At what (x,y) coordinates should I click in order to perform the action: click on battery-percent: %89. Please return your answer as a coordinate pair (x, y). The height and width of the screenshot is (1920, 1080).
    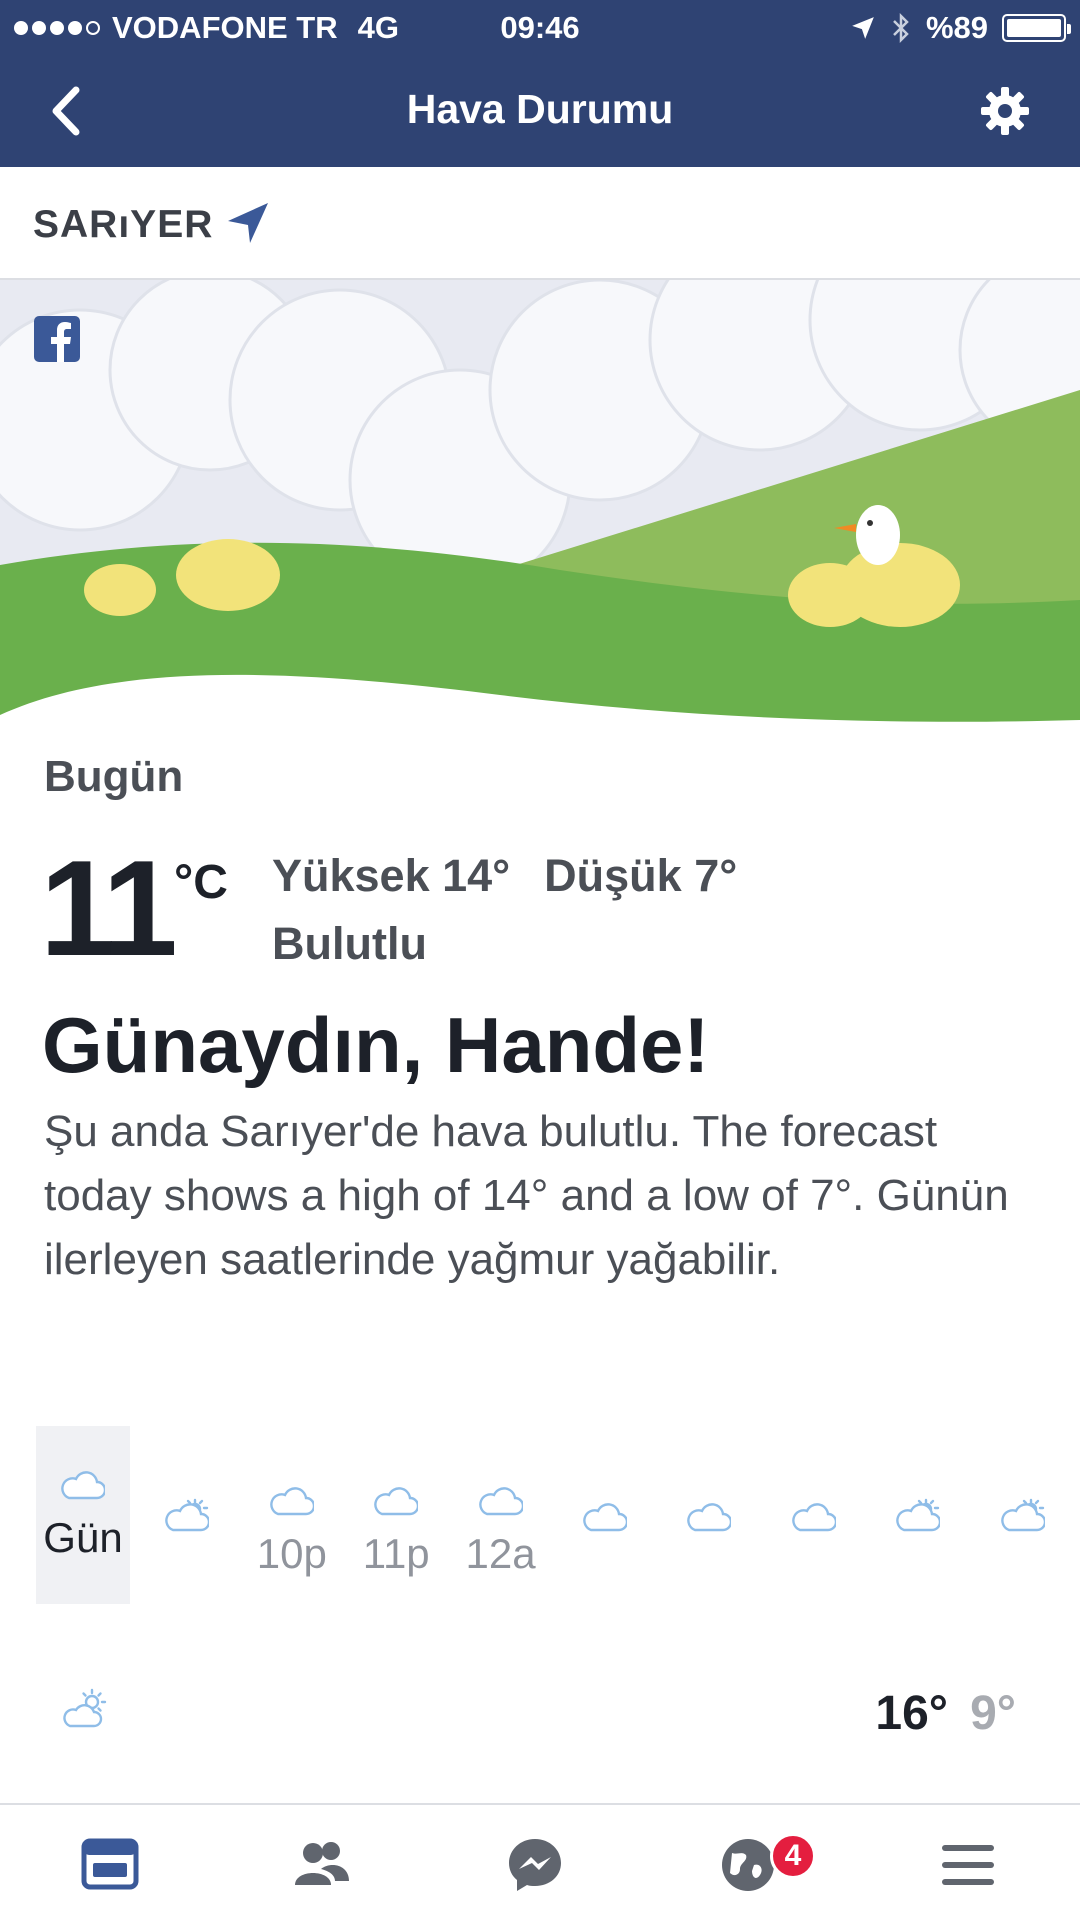
    Looking at the image, I should click on (956, 27).